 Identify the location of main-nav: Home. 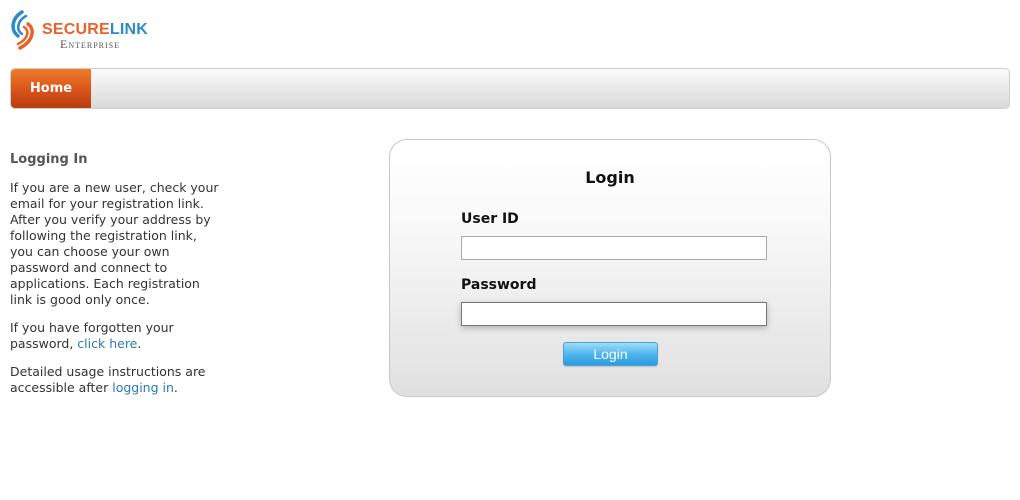
(510, 88).